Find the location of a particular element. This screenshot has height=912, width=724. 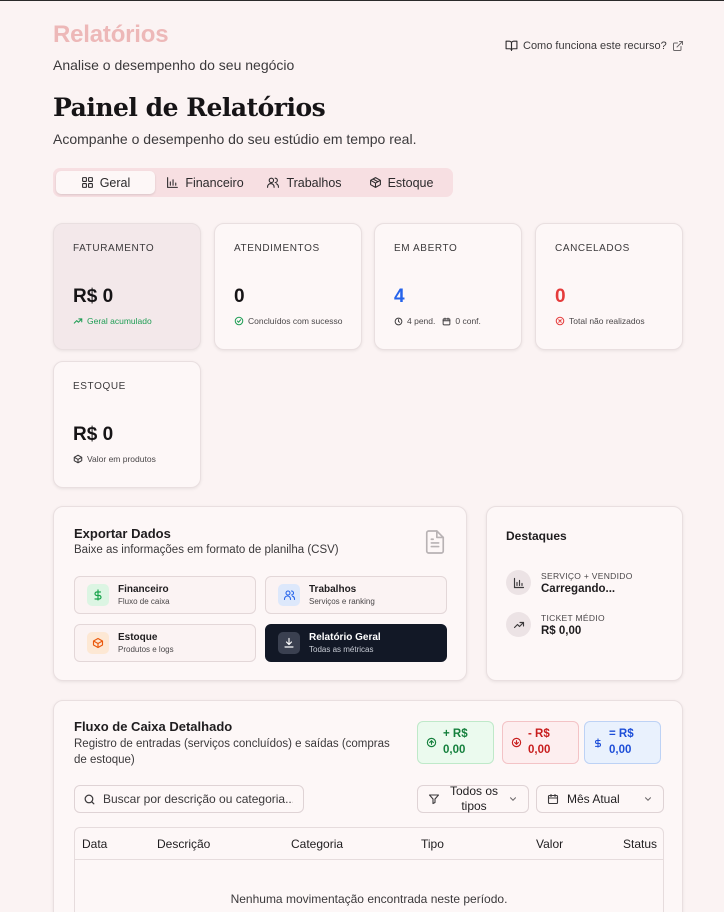

highlight-avg-ticket: TICKET MÉDIO R$ 0,00 is located at coordinates (555, 624).